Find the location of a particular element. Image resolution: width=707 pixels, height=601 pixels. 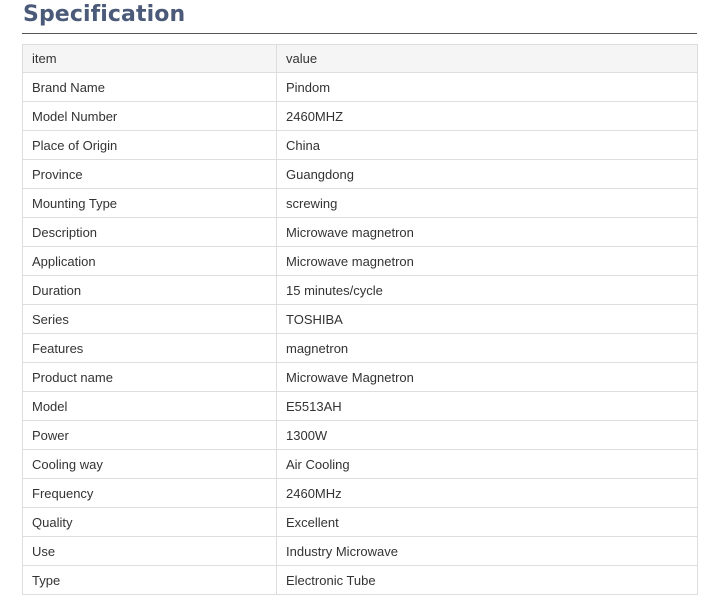

table-row: Duration 15 minutes/cycle is located at coordinates (360, 290).